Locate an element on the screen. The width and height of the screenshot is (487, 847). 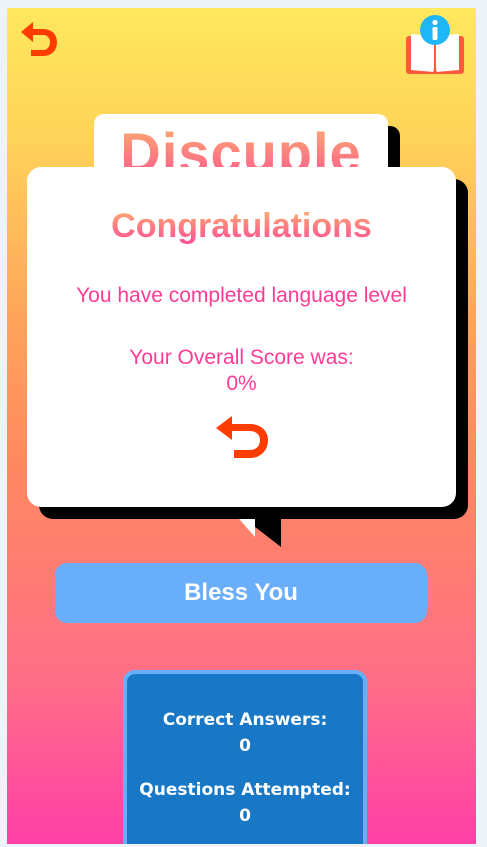
score-value: 0% is located at coordinates (241, 383).